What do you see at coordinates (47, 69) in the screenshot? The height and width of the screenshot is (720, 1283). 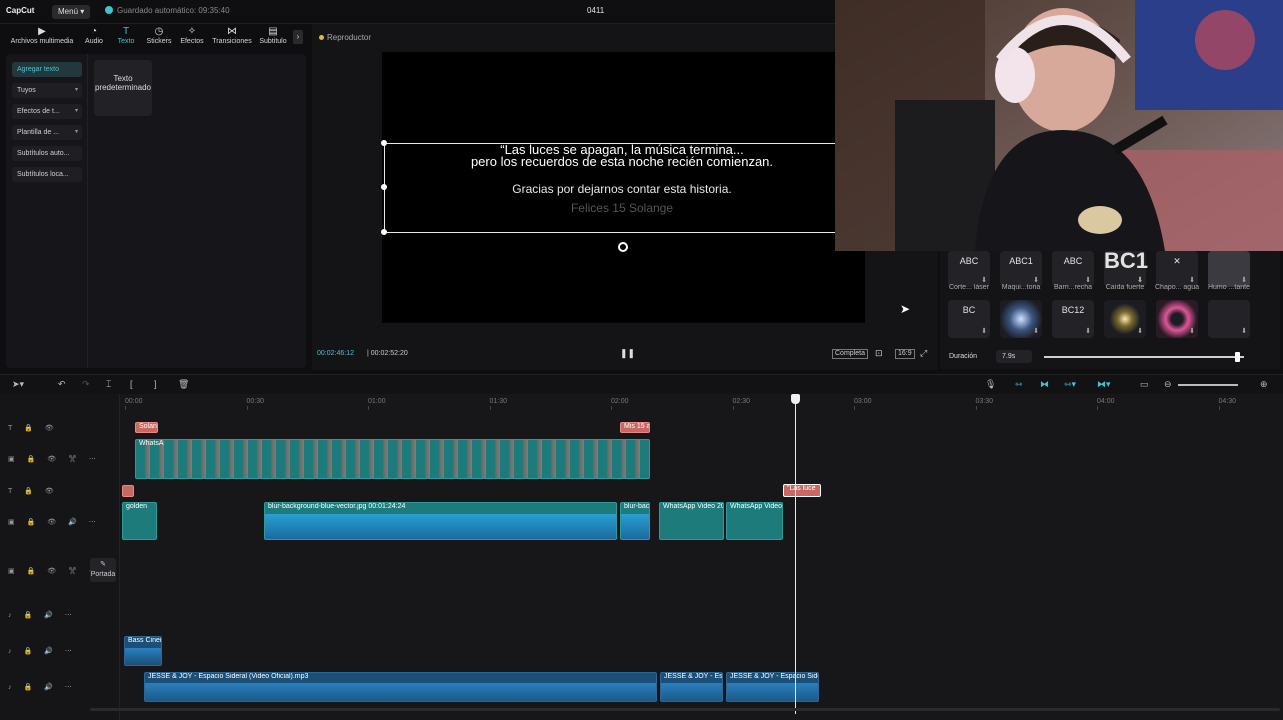 I see `category-add-text: Agregar texto` at bounding box center [47, 69].